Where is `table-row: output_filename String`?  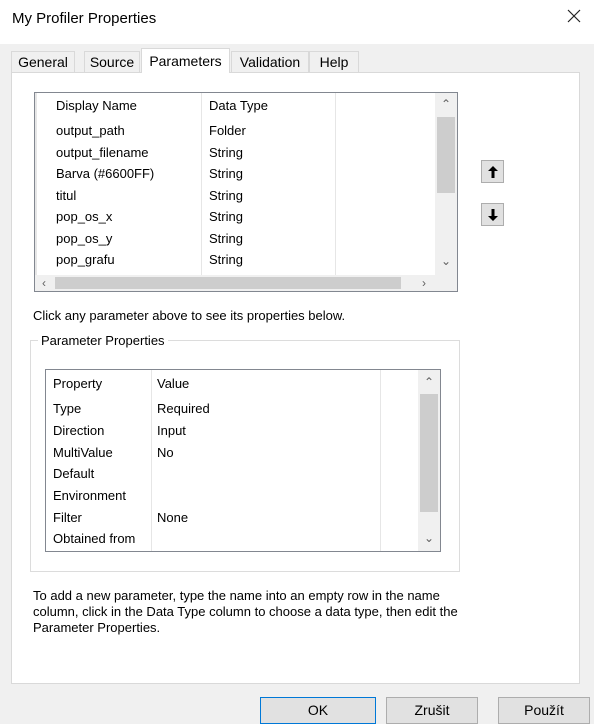
table-row: output_filename String is located at coordinates (235, 152).